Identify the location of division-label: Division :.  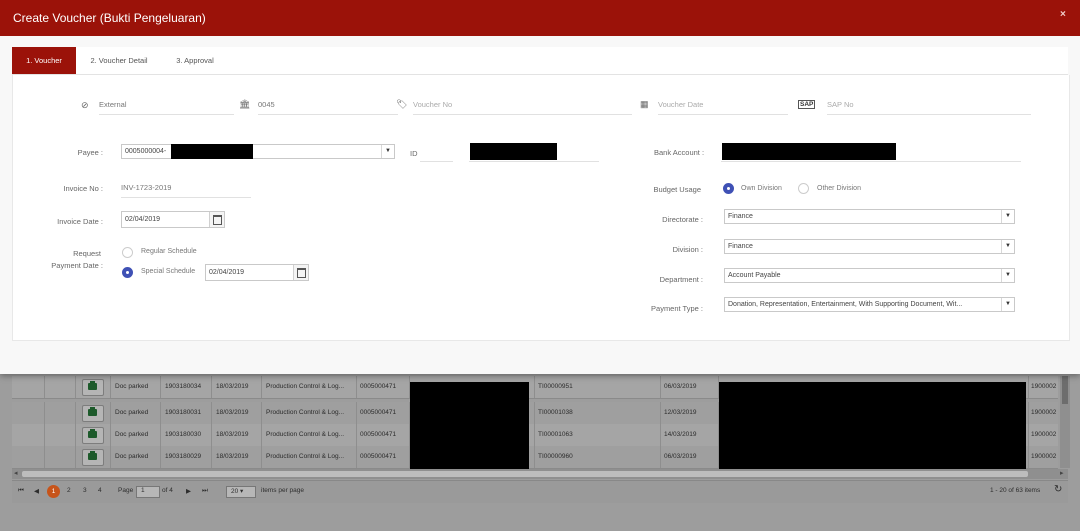
(687, 249).